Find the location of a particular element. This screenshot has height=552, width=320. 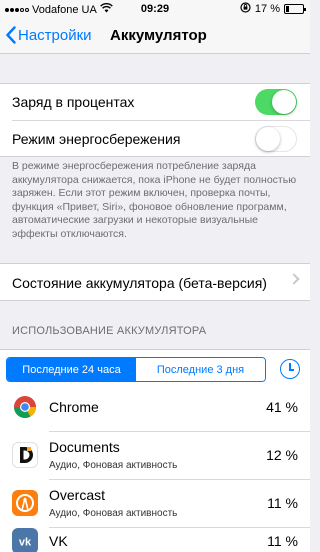

navigation-bar: Настройки Аккумулятор is located at coordinates (155, 36).